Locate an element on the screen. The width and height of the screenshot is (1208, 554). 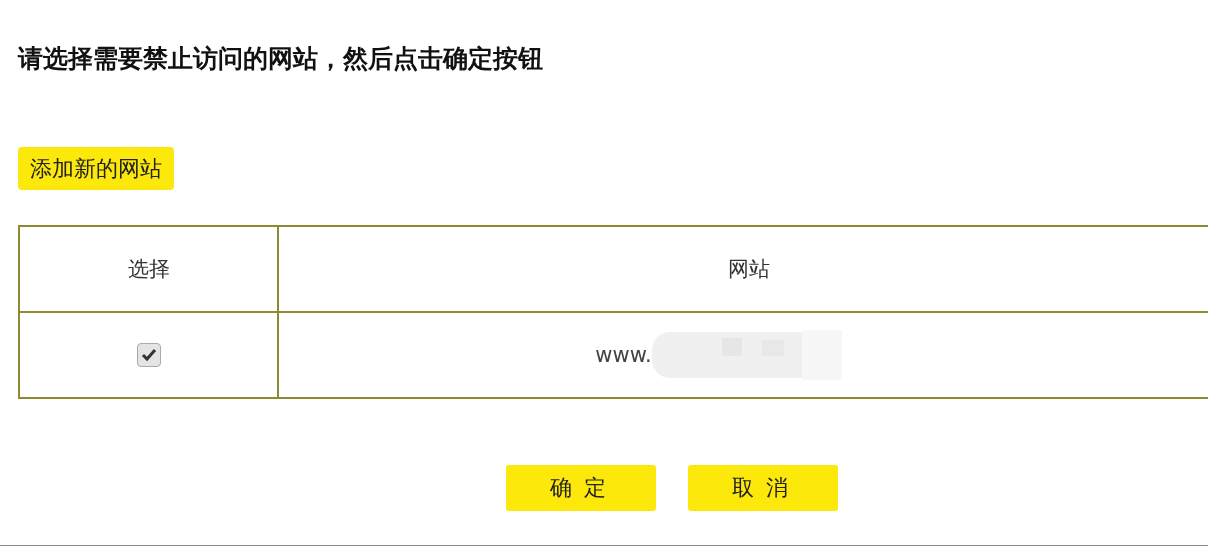
page-heading: 请选择需要禁止访问的网站，然后点击确定按钮 is located at coordinates (281, 59).